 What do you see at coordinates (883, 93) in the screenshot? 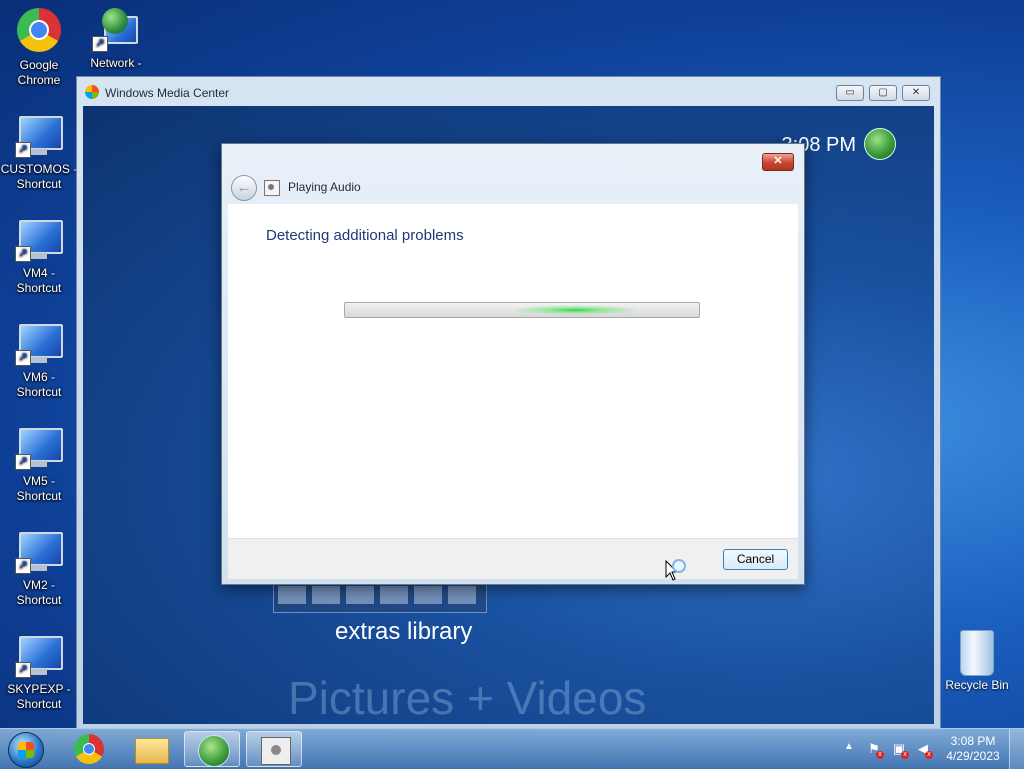
I see `maximize-button: ▢` at bounding box center [883, 93].